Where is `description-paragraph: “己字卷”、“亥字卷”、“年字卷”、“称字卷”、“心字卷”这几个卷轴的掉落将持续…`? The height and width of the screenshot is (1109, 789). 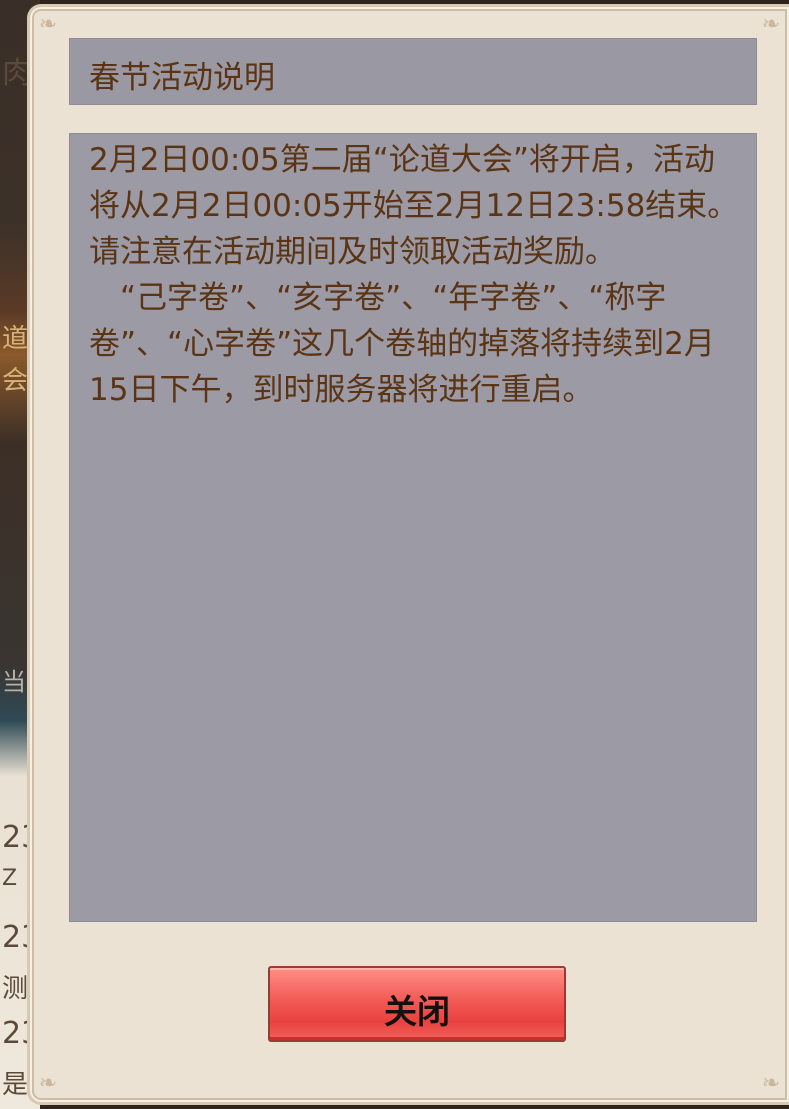 description-paragraph: “己字卷”、“亥字卷”、“年字卷”、“称字卷”、“心字卷”这几个卷轴的掉落将持续… is located at coordinates (402, 344).